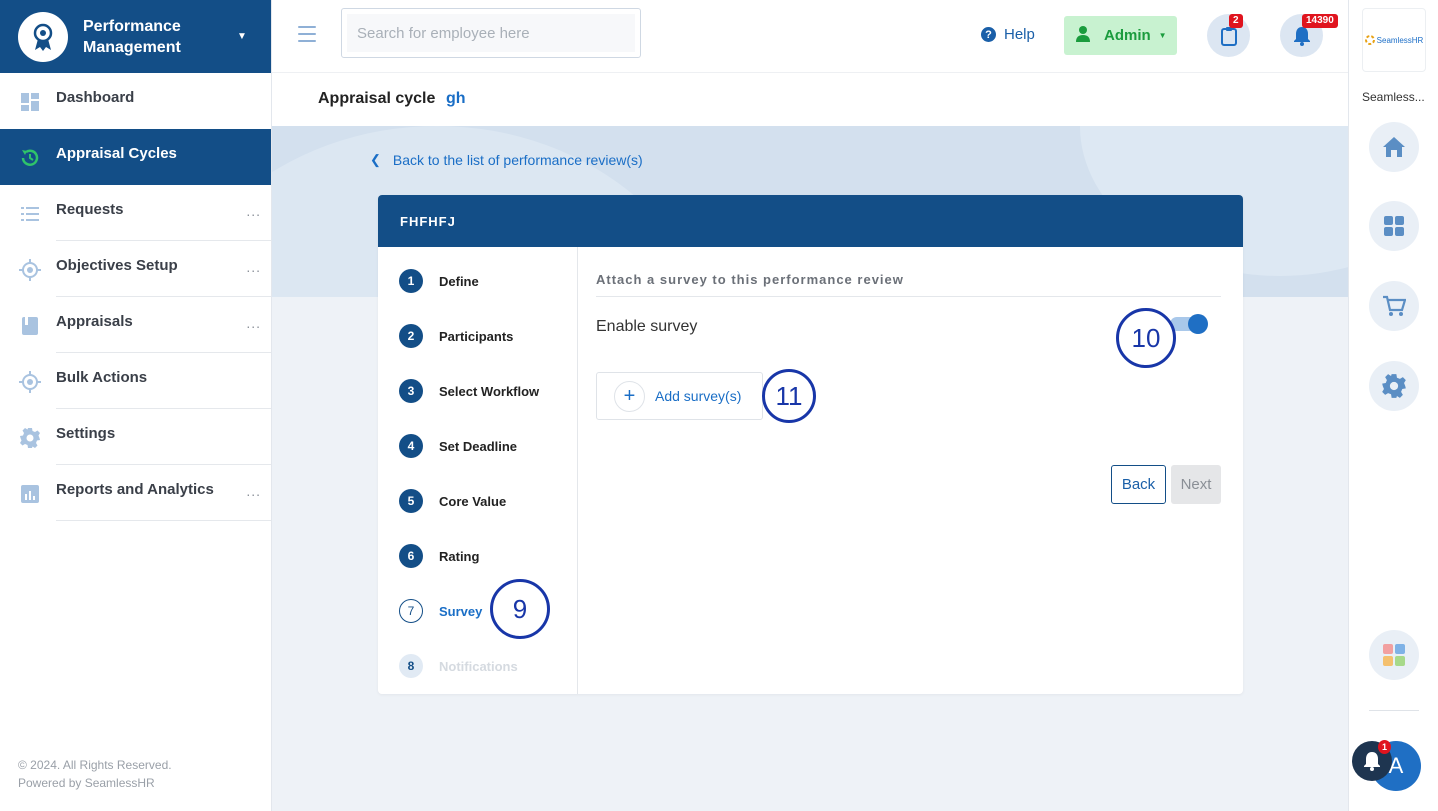 Image resolution: width=1438 pixels, height=811 pixels. What do you see at coordinates (411, 611) in the screenshot?
I see `step-number: 7` at bounding box center [411, 611].